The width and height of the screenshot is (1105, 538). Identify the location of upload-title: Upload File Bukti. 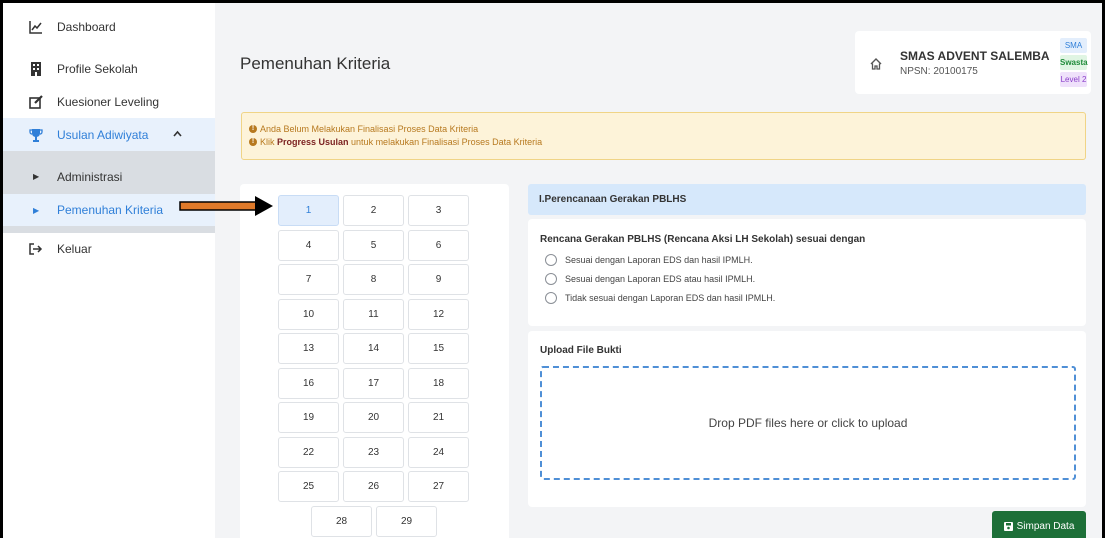
(581, 350).